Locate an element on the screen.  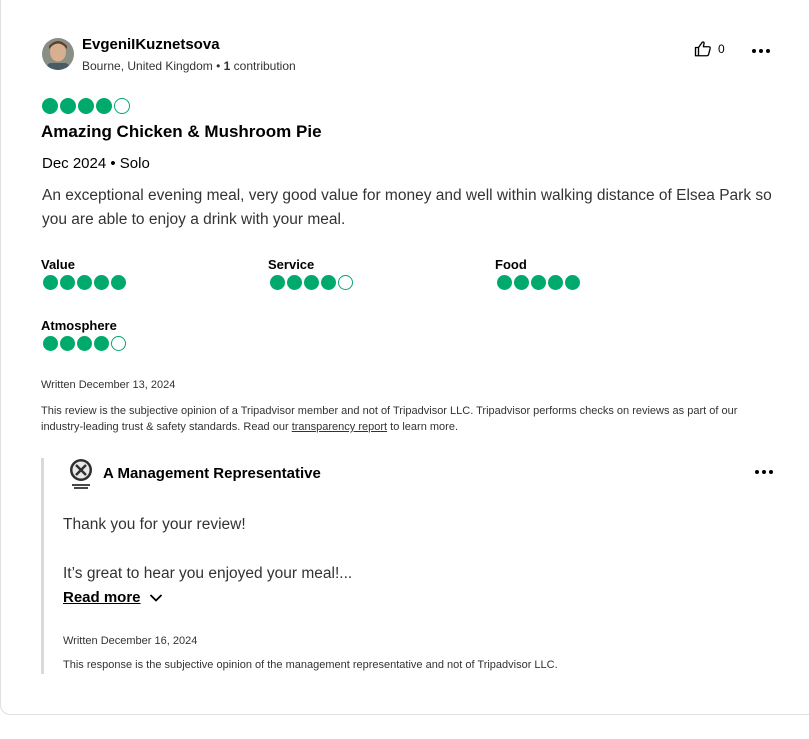
response-more-options-icon is located at coordinates (764, 472).